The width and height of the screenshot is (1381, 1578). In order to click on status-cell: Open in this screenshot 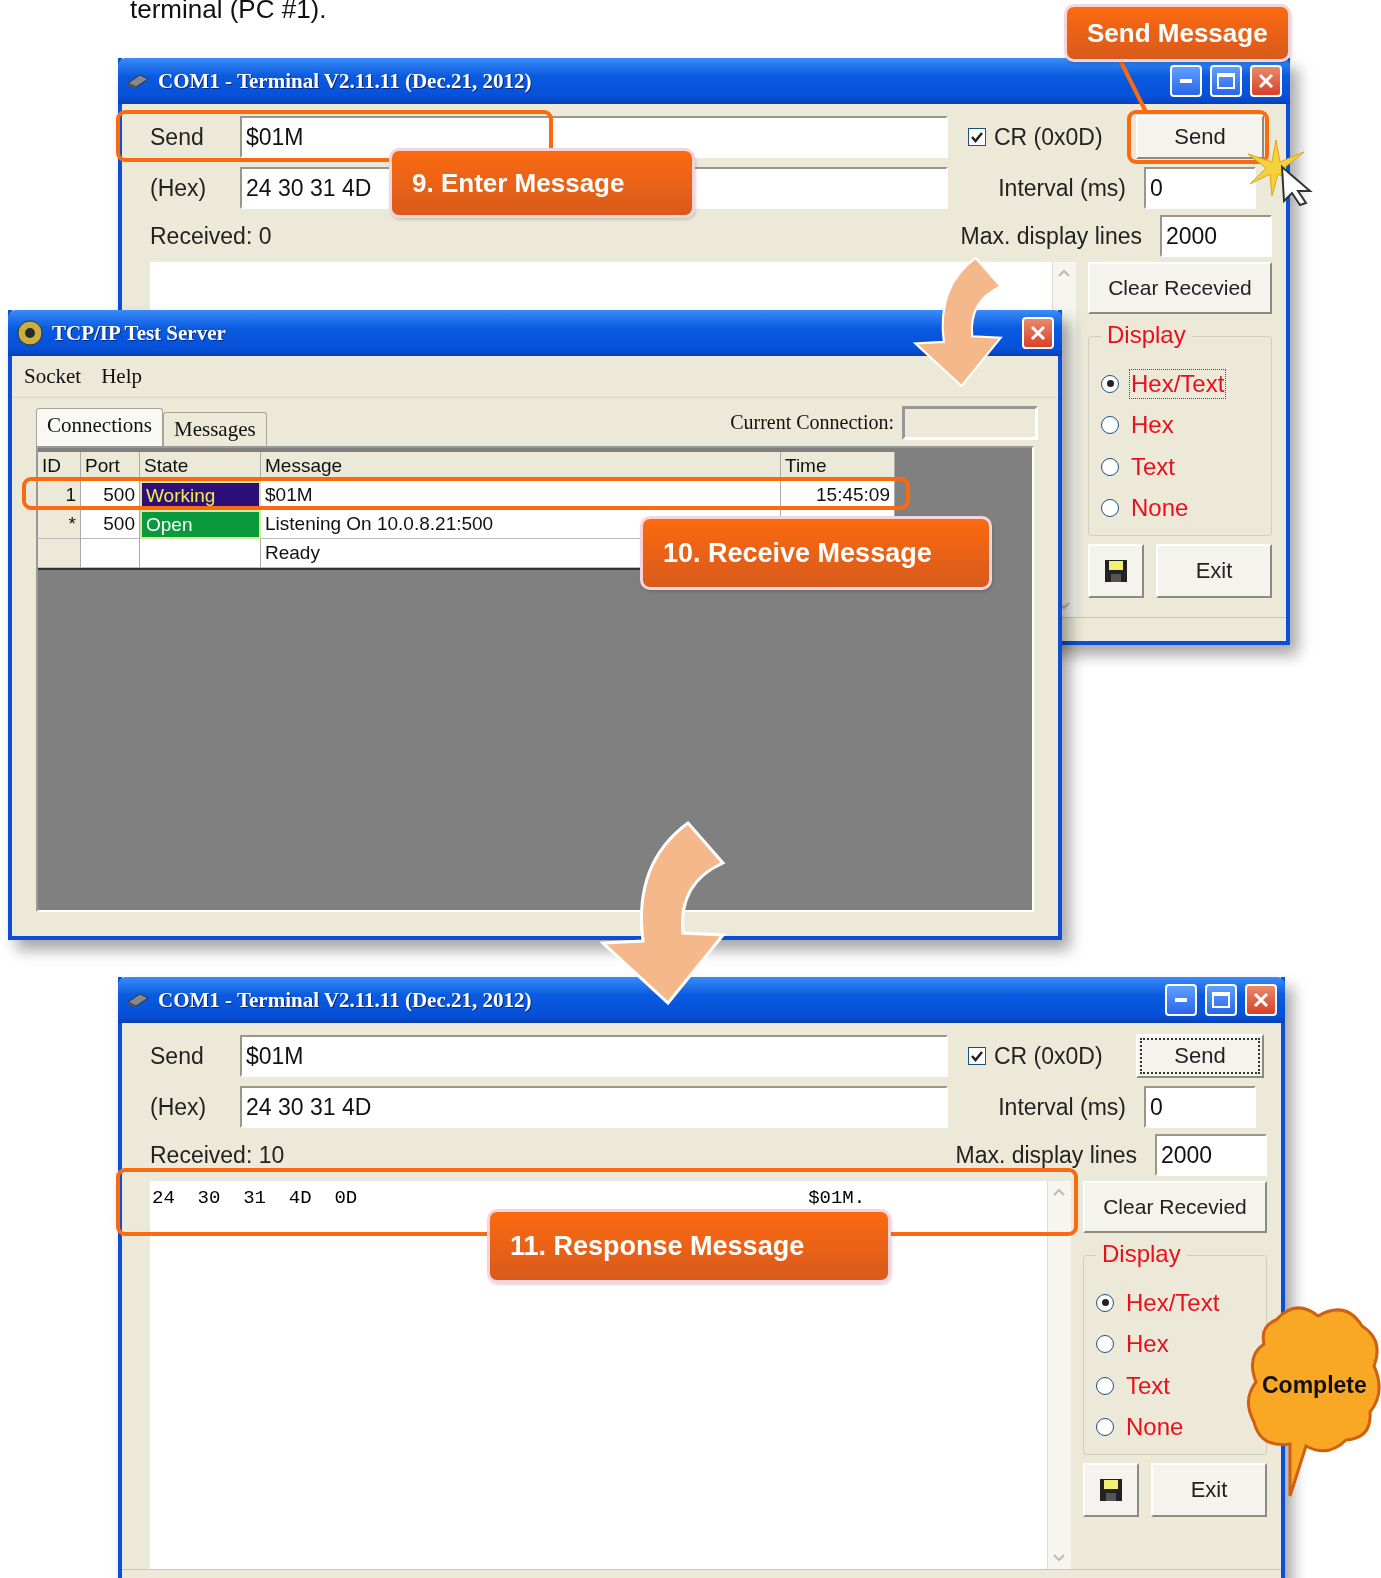, I will do `click(200, 524)`.